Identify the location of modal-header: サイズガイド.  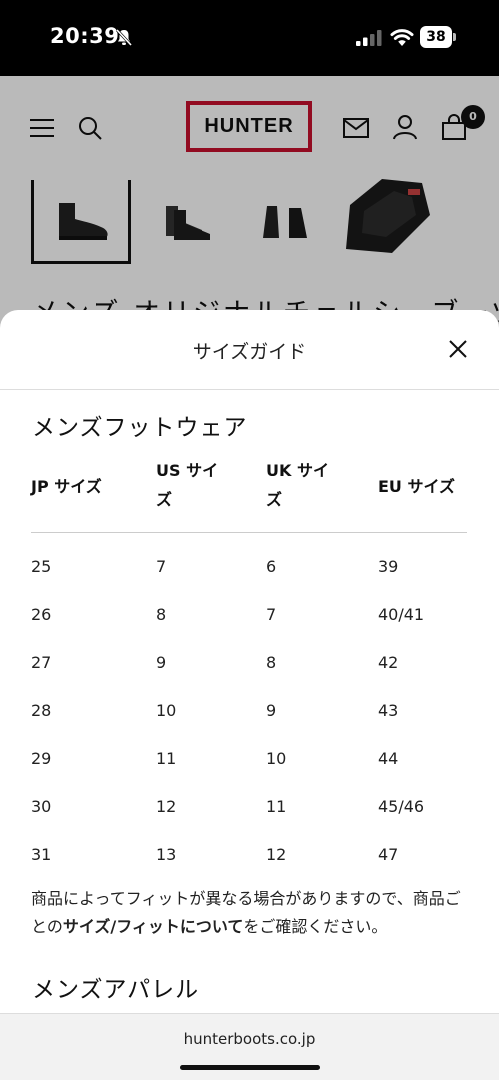
(249, 350).